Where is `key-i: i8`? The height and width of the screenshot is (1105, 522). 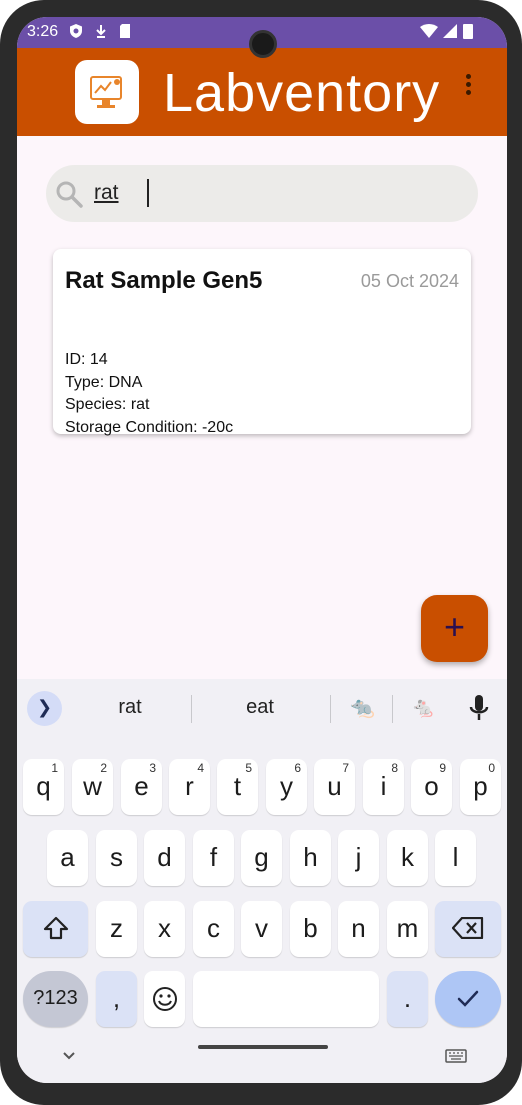
key-i: i8 is located at coordinates (383, 787).